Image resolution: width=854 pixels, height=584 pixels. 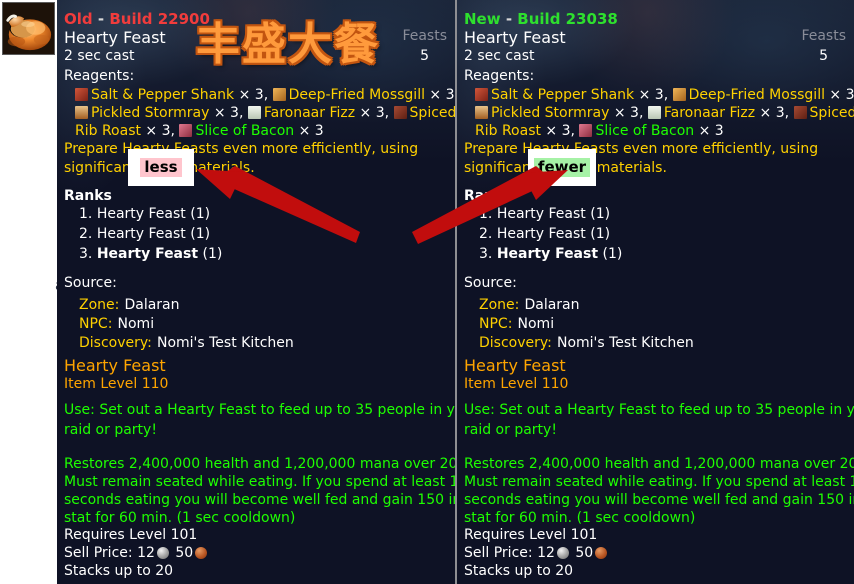 I want to click on category-label-old: Feasts, so click(x=424, y=36).